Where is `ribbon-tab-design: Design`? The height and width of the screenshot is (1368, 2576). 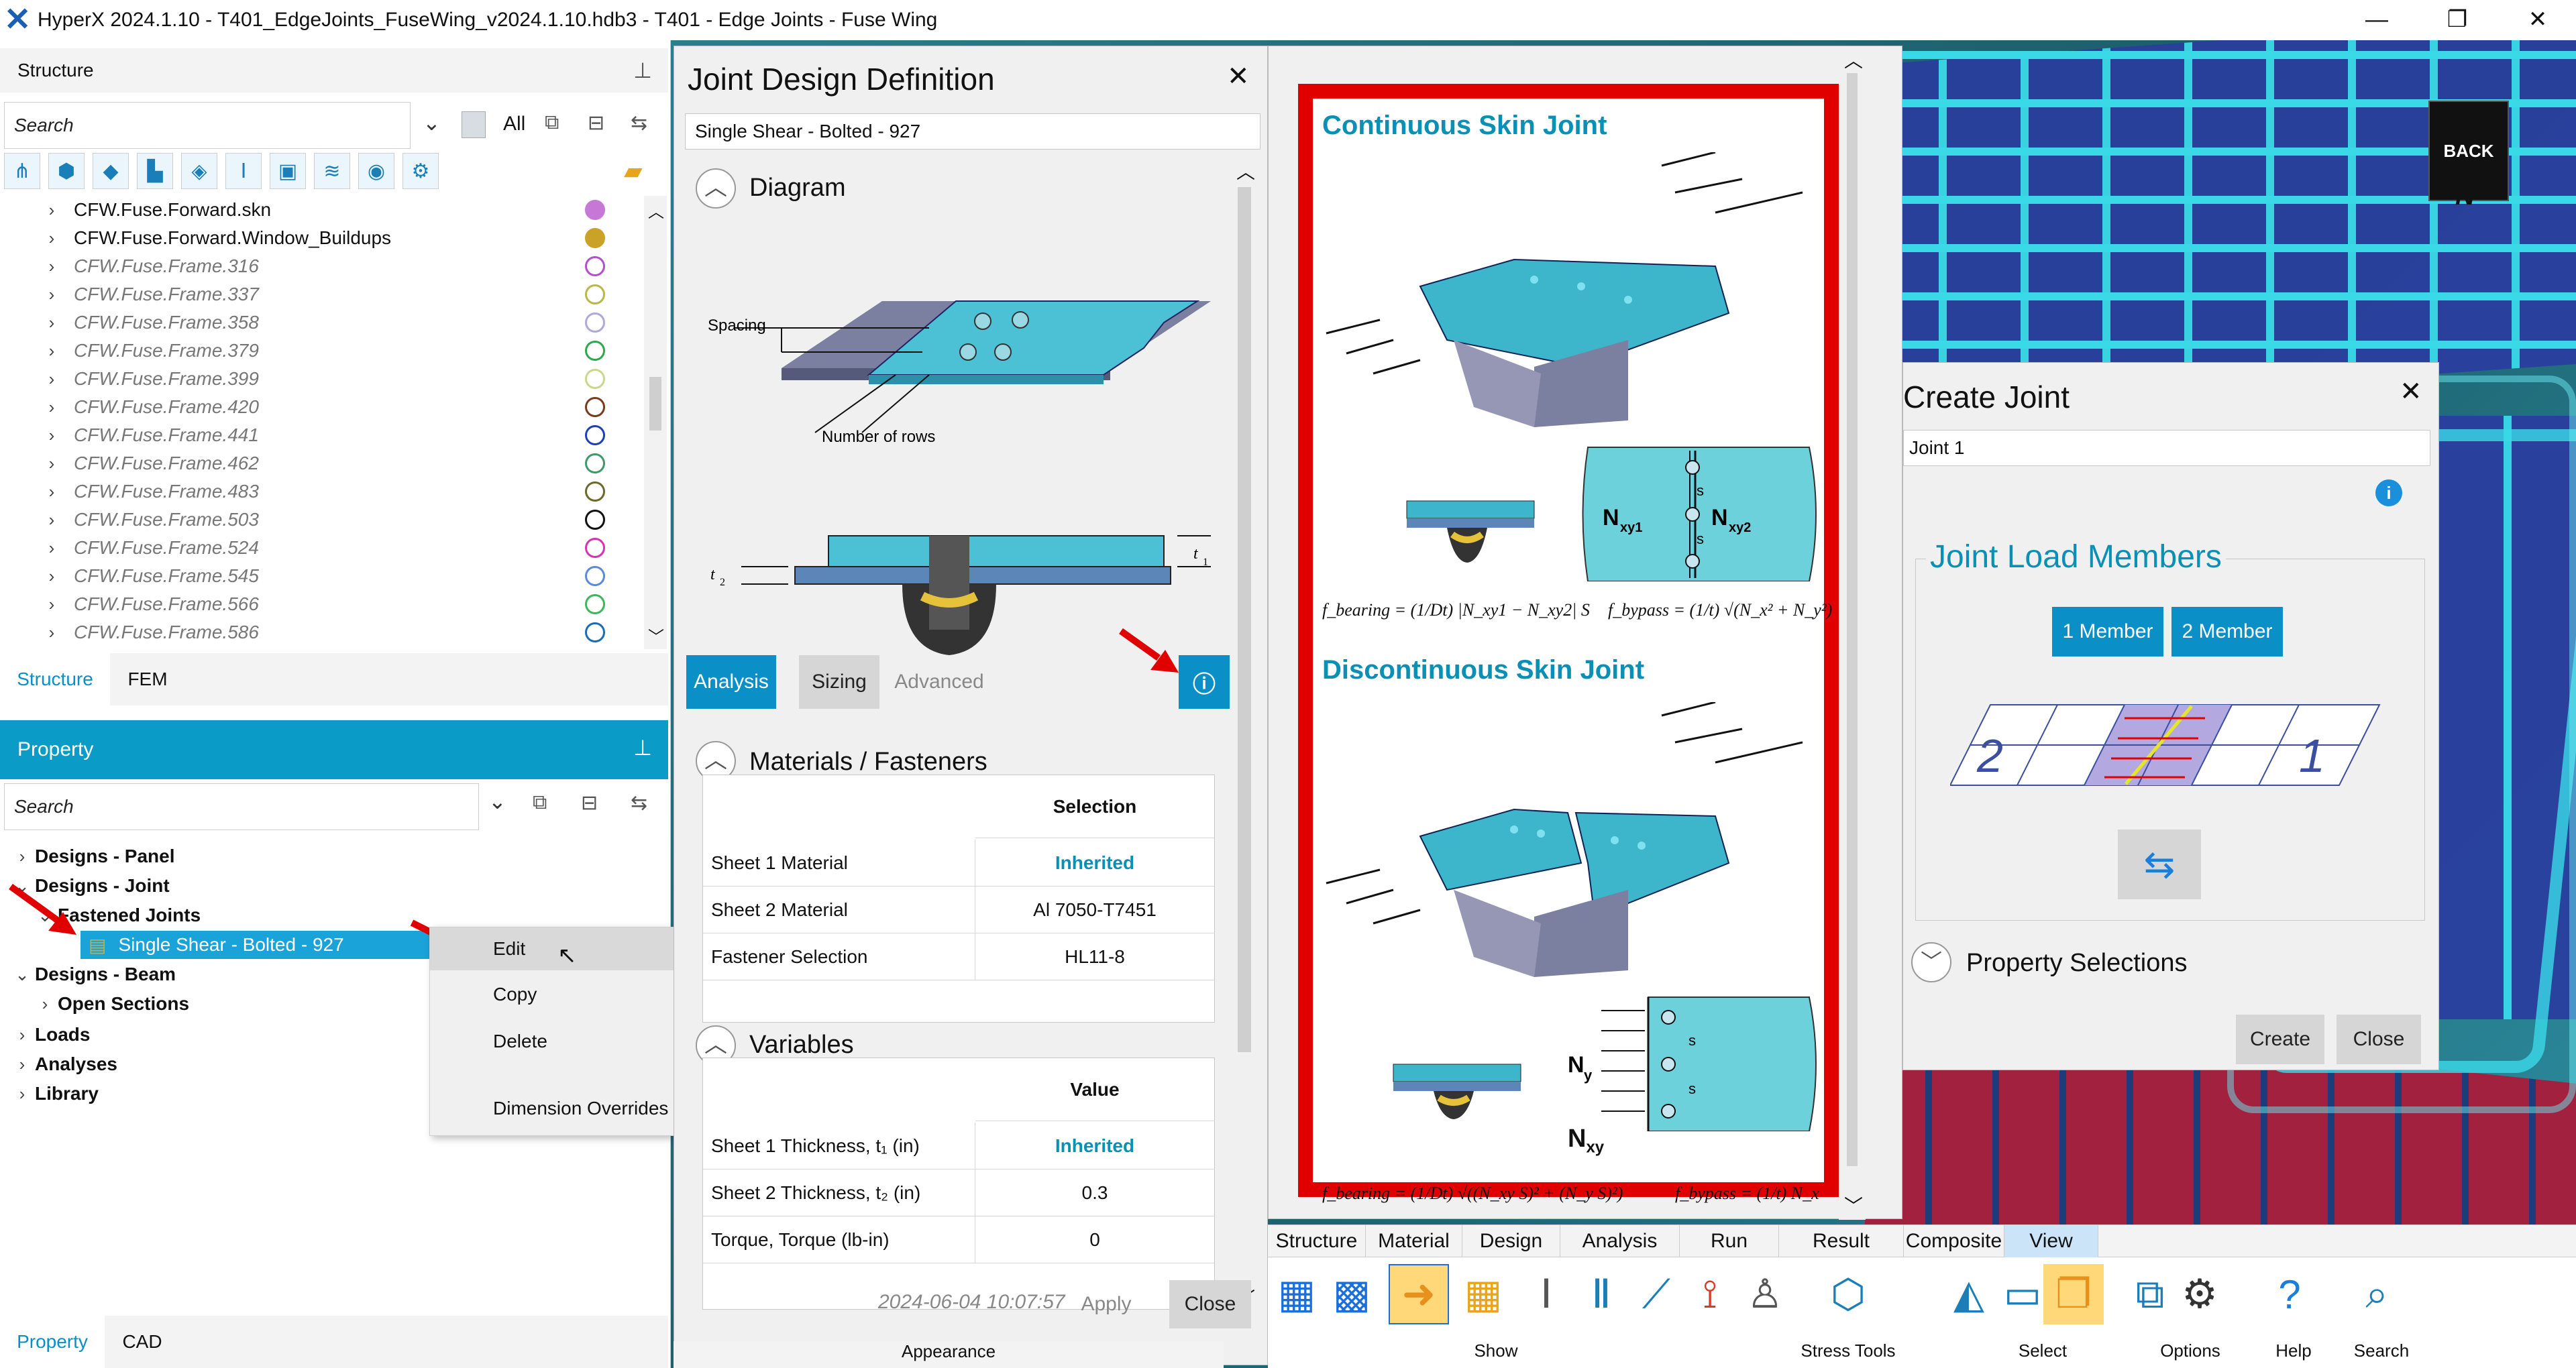
ribbon-tab-design: Design is located at coordinates (1511, 1241).